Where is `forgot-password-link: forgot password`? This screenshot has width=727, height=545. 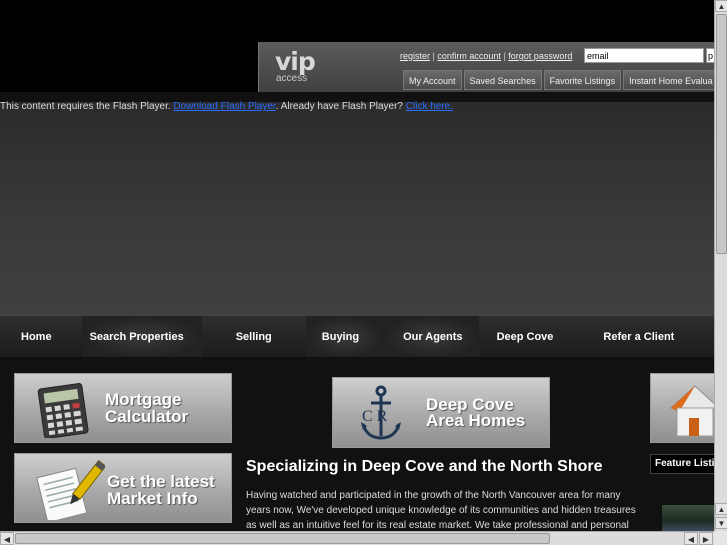
forgot-password-link: forgot password is located at coordinates (540, 56).